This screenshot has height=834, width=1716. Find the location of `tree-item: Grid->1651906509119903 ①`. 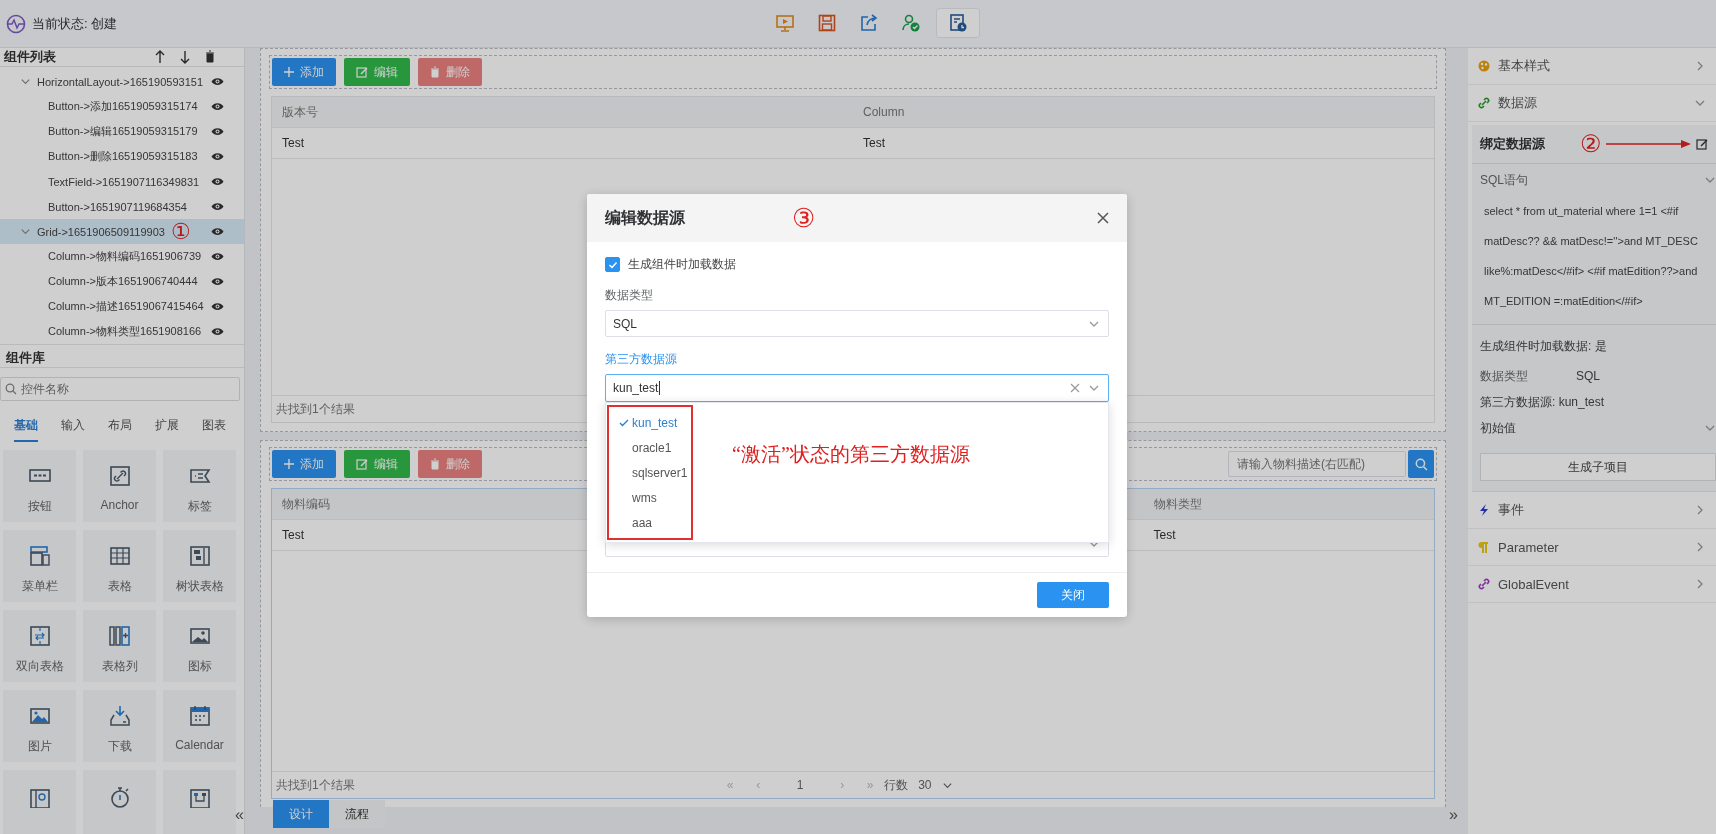

tree-item: Grid->1651906509119903 ① is located at coordinates (122, 231).